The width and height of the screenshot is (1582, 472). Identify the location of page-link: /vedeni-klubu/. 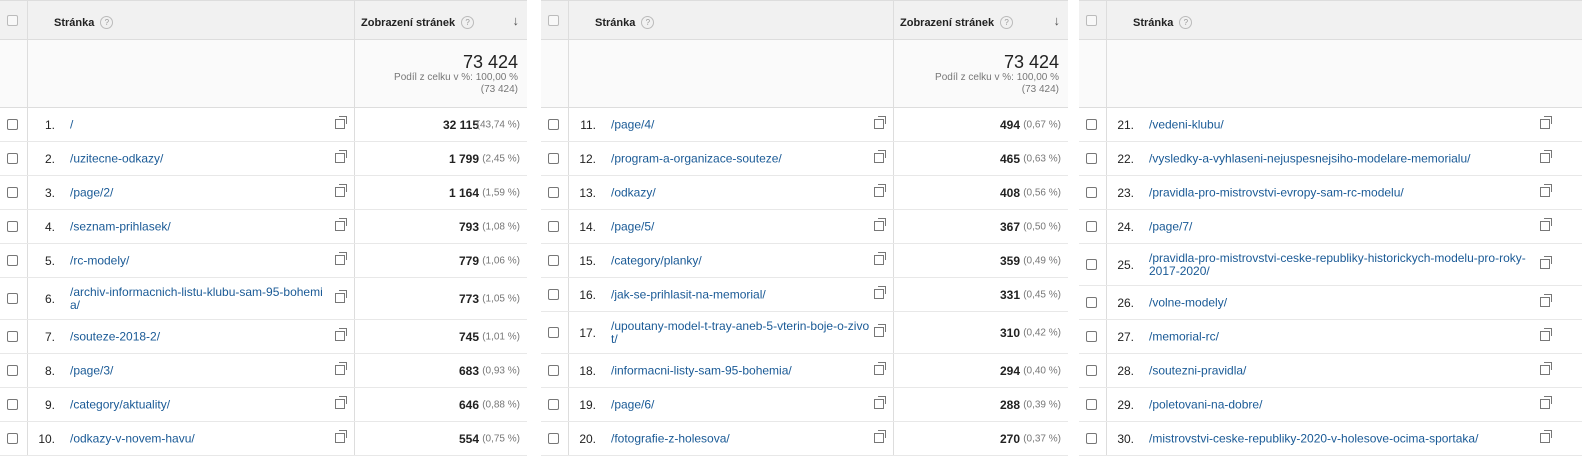
(1340, 124).